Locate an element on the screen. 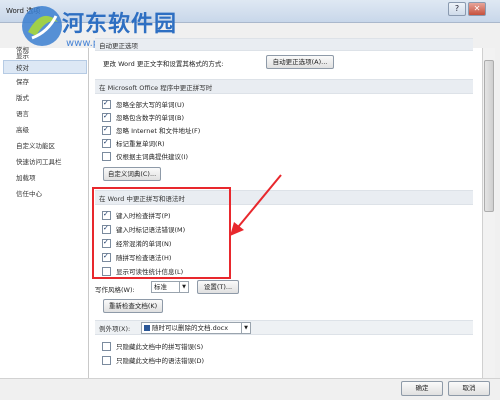 The width and height of the screenshot is (500, 400). option-ignore-numbers: 忽略包含数字的单词(B) is located at coordinates (143, 117).